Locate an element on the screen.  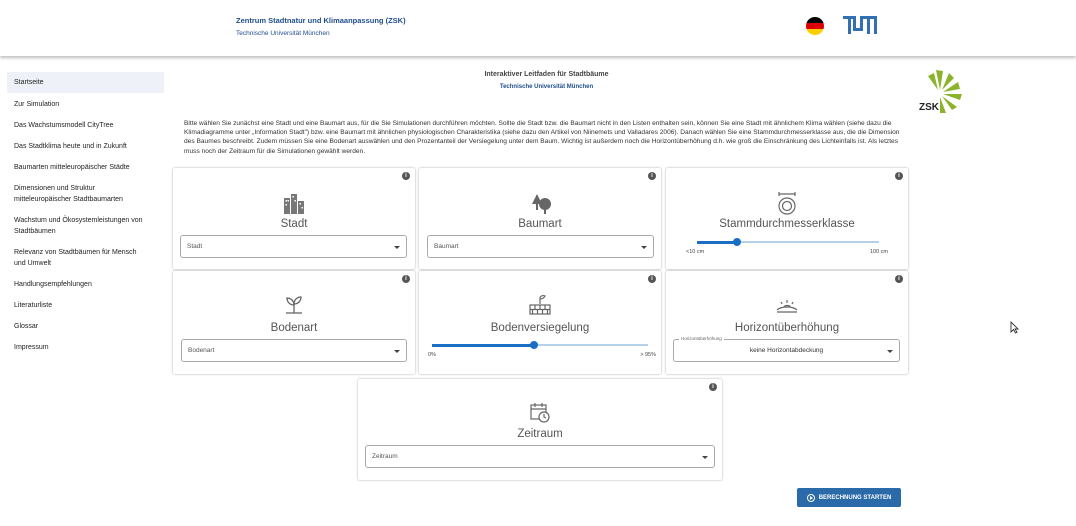
zeitraum-select: Zeitraum is located at coordinates (540, 456).